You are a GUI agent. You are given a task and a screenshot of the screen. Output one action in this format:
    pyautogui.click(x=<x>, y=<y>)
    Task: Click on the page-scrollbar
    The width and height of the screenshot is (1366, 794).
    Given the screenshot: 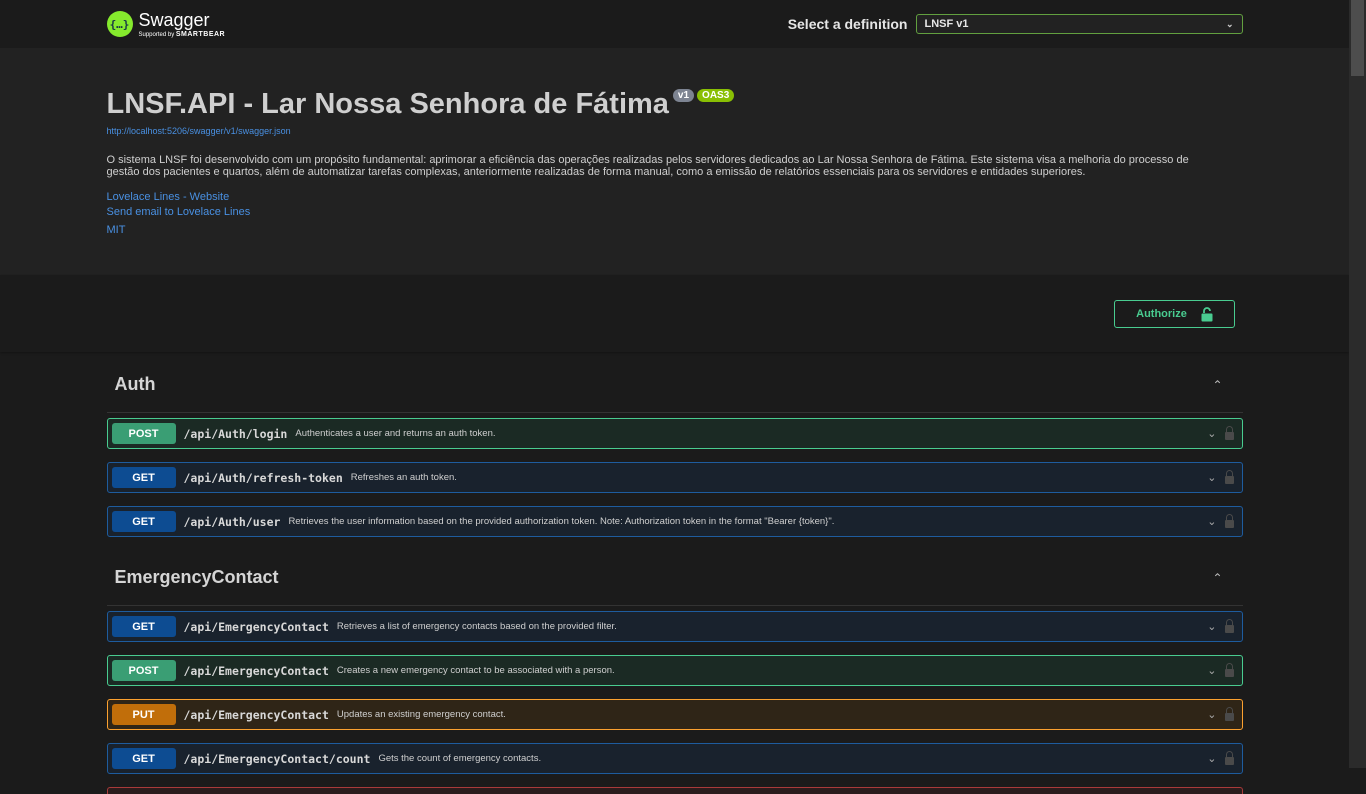 What is the action you would take?
    pyautogui.click(x=1357, y=384)
    